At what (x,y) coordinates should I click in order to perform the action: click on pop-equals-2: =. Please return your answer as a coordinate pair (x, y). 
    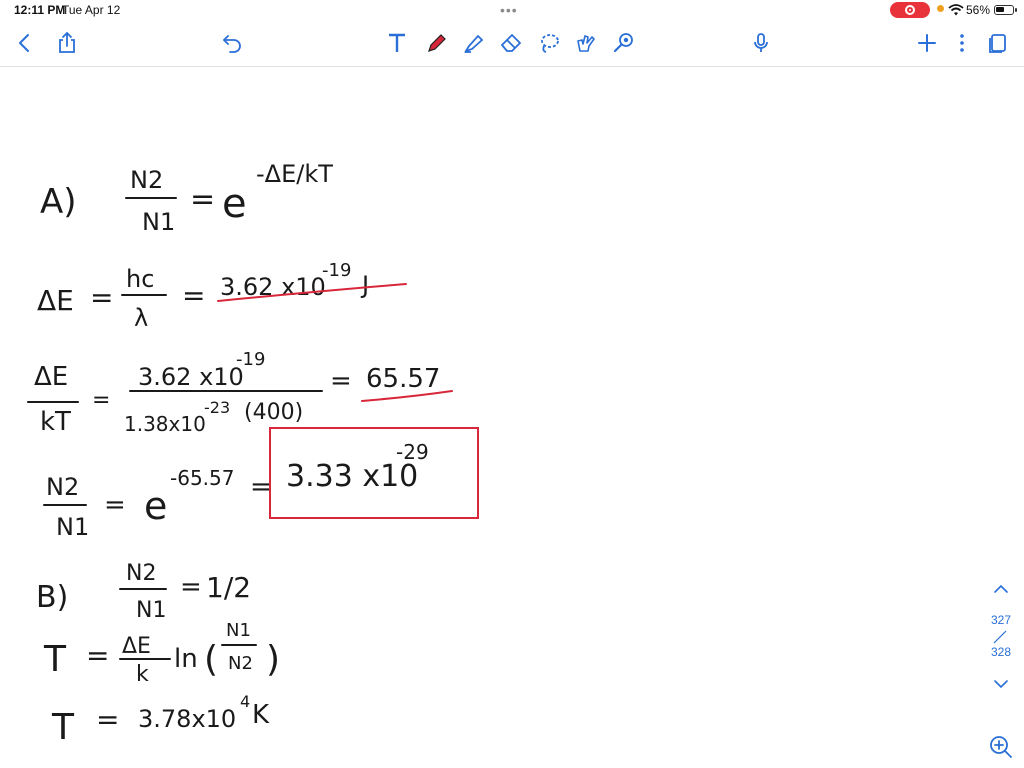
    Looking at the image, I should click on (261, 487).